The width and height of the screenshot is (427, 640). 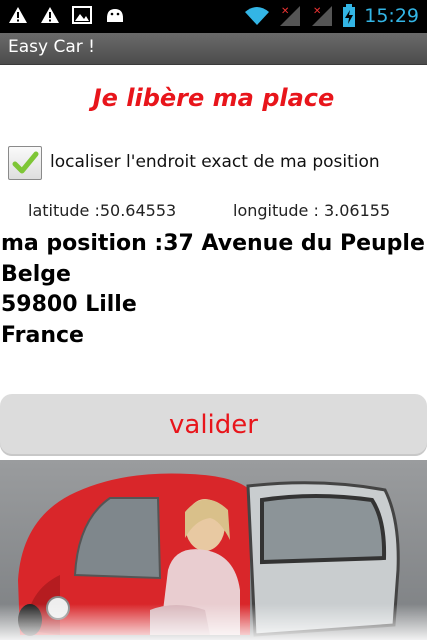 I want to click on position-line: Belge, so click(x=36, y=274).